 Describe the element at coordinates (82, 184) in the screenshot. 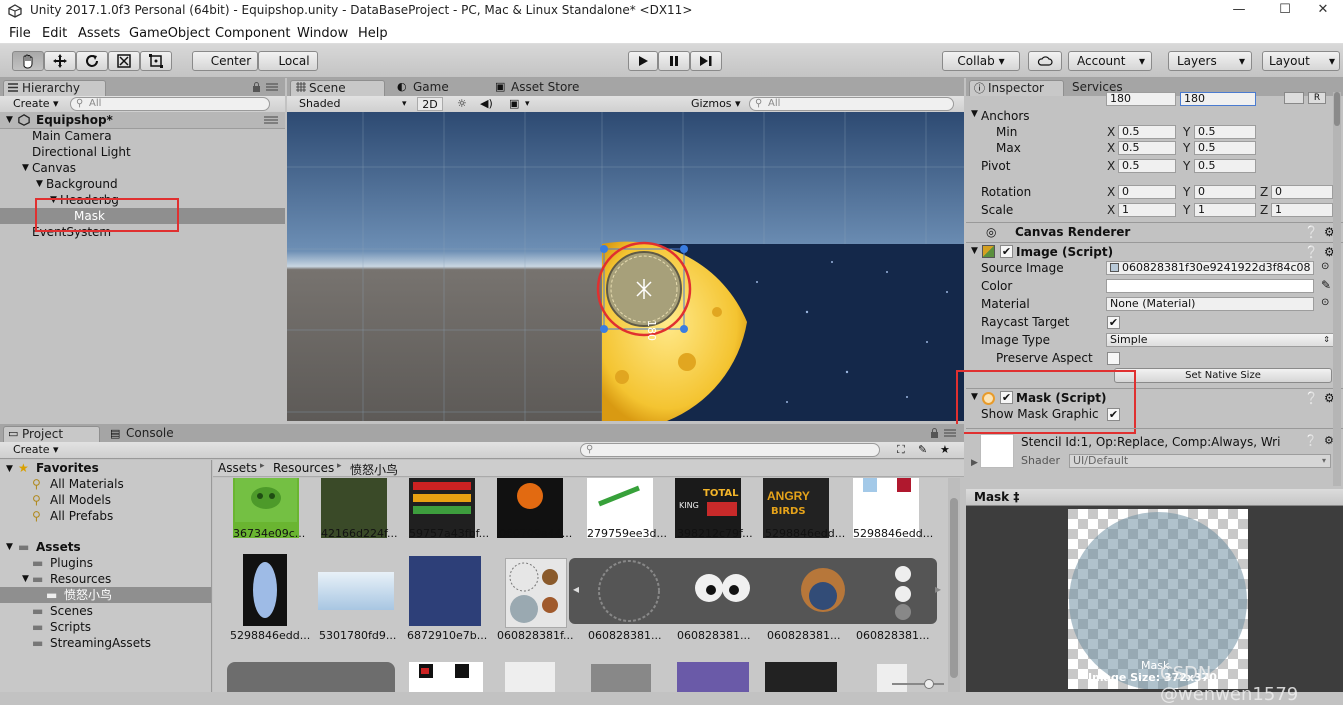

I see `hierarchy-item-background: Background` at that location.